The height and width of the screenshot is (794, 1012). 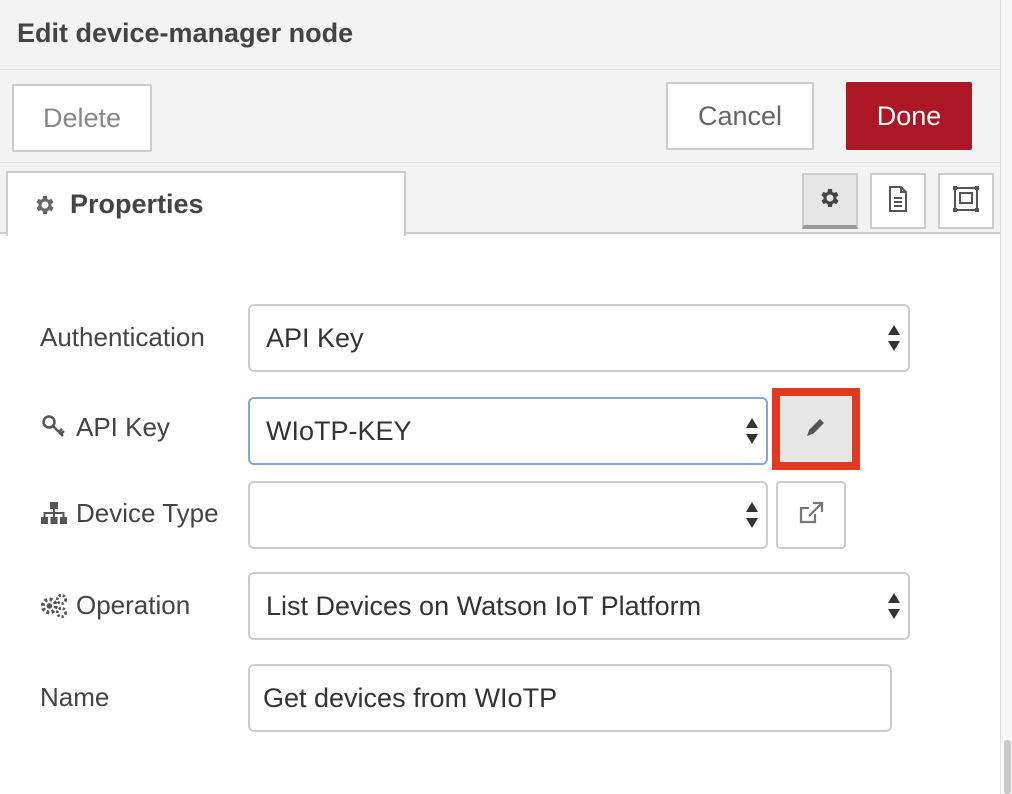 What do you see at coordinates (185, 33) in the screenshot?
I see `dialog-title: Edit device-manager node` at bounding box center [185, 33].